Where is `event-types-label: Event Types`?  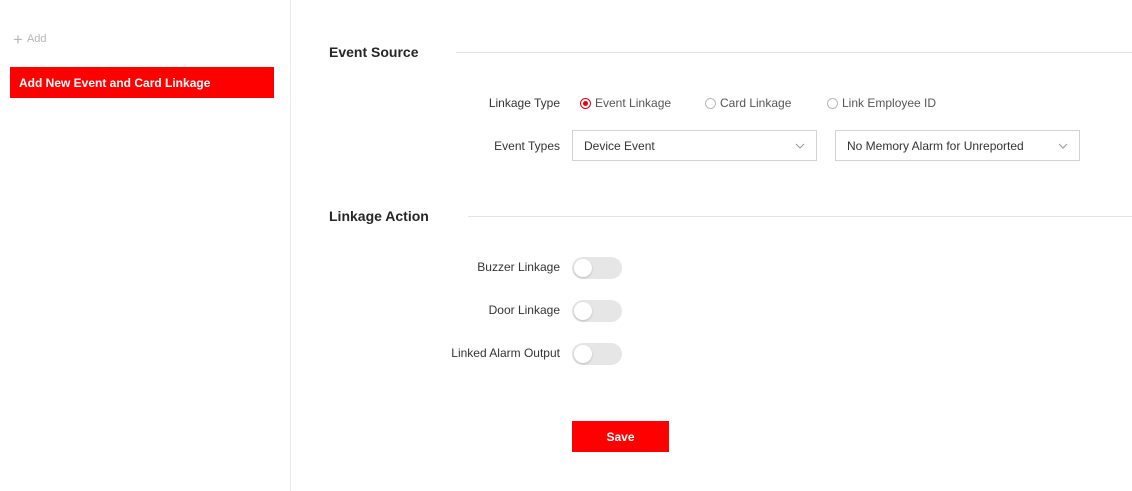 event-types-label: Event Types is located at coordinates (527, 146).